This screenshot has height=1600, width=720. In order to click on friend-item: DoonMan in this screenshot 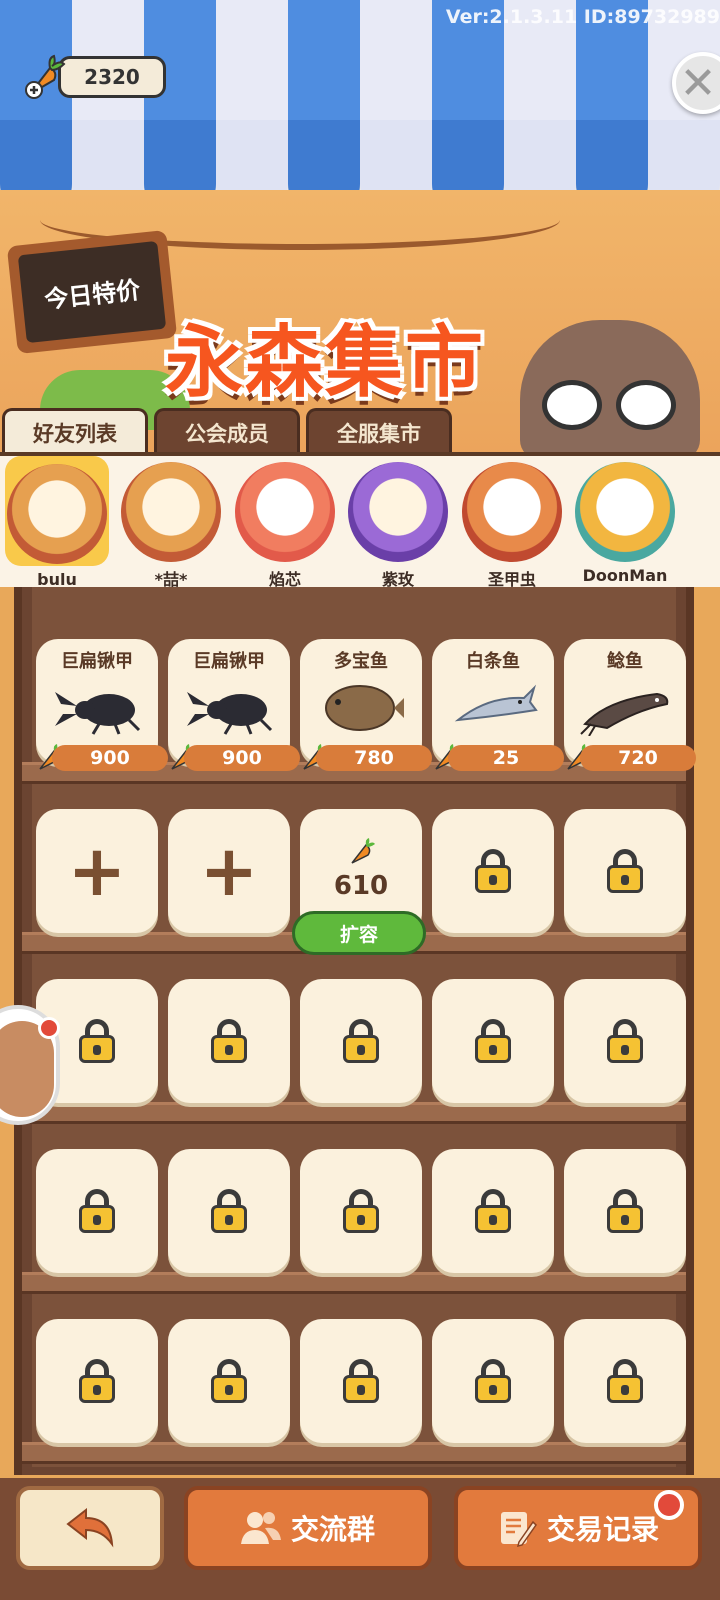, I will do `click(625, 521)`.